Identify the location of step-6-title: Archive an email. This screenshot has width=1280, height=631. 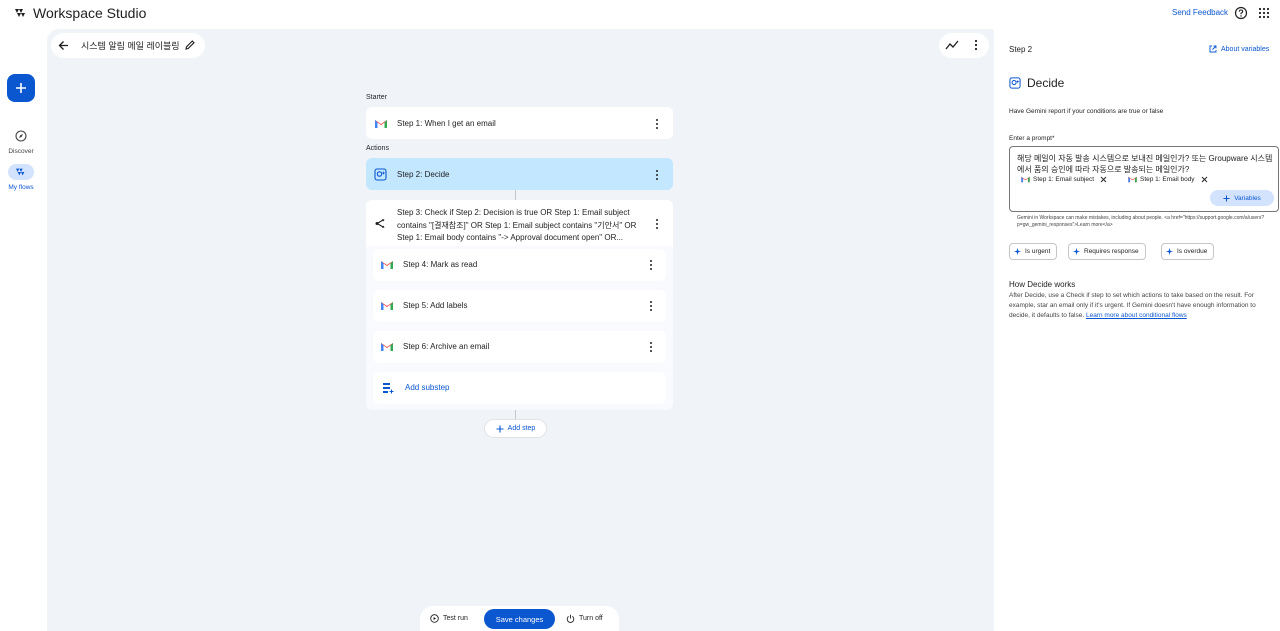
(460, 346).